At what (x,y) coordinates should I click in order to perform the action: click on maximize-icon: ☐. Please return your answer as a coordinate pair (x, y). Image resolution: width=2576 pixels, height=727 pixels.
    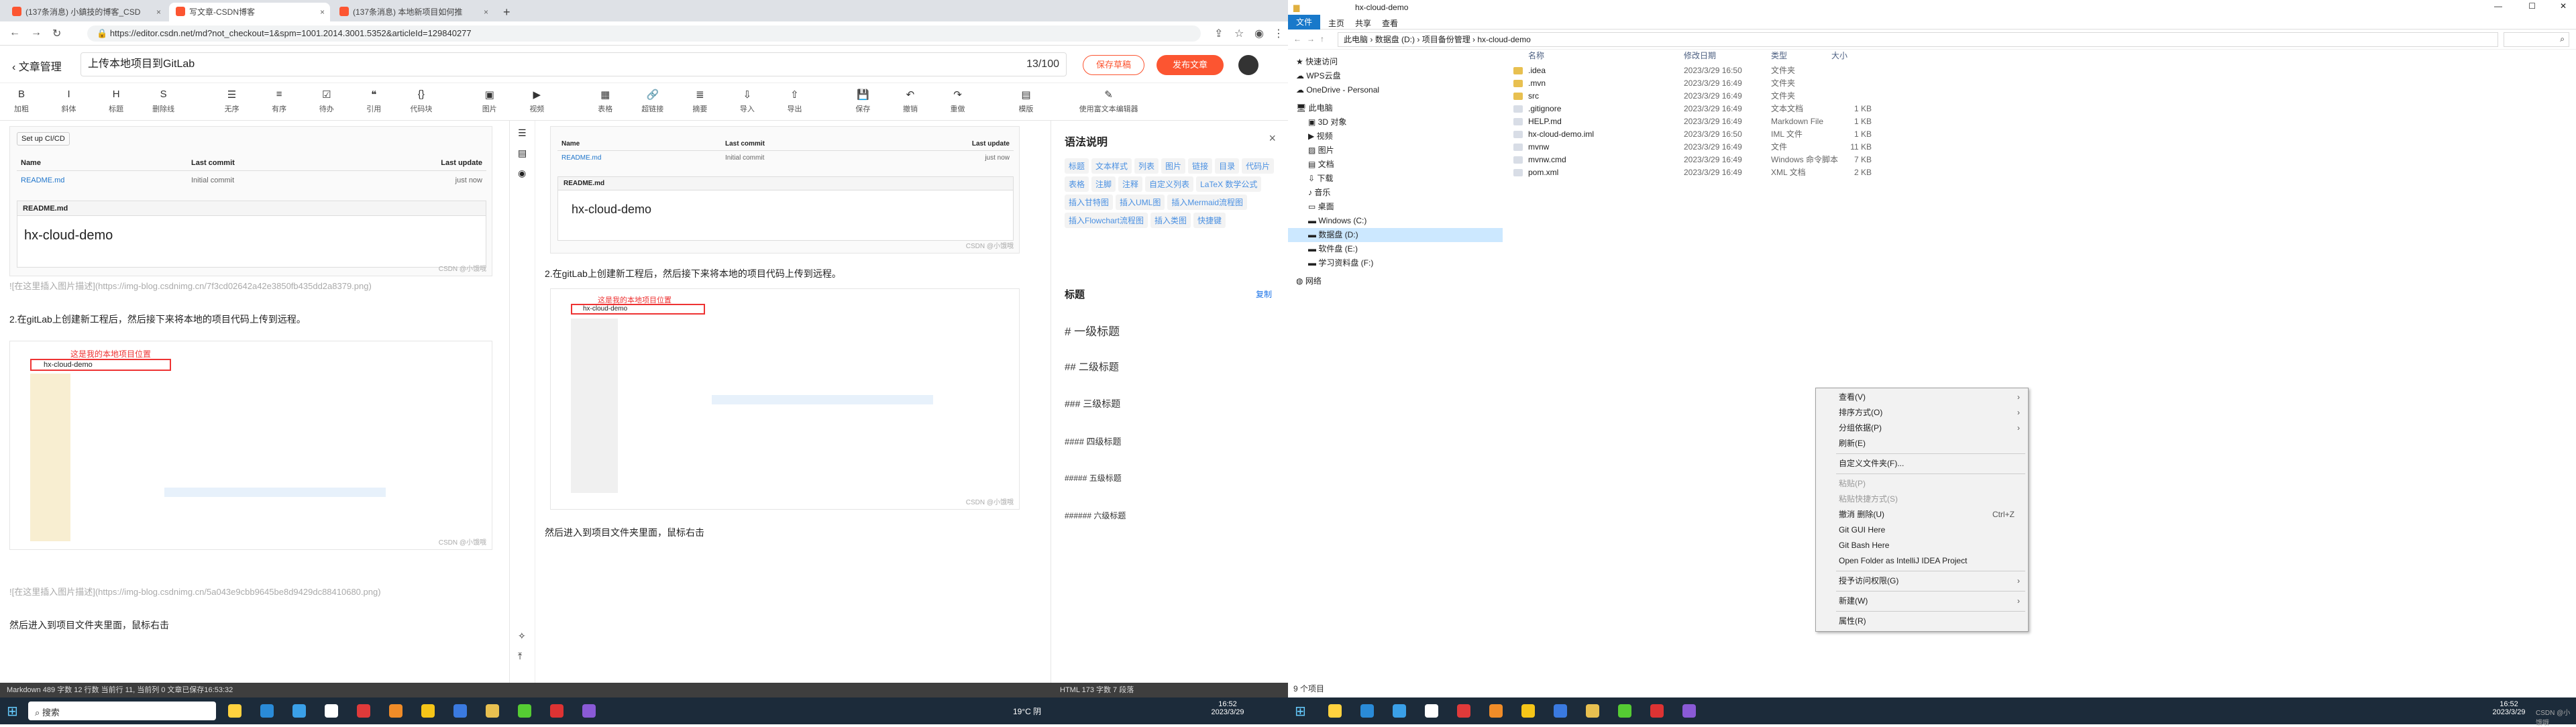
    Looking at the image, I should click on (2532, 6).